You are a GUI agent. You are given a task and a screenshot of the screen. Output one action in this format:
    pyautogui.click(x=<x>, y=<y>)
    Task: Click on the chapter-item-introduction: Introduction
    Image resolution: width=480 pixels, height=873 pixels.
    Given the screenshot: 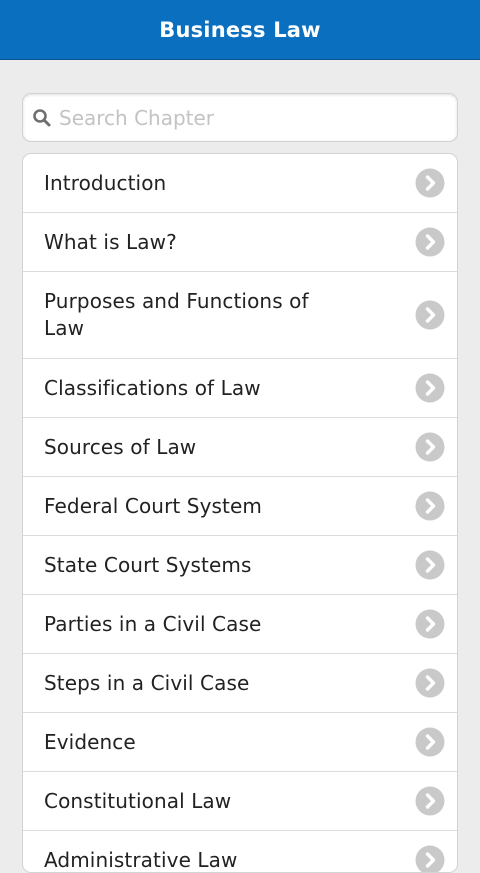 What is the action you would take?
    pyautogui.click(x=240, y=183)
    